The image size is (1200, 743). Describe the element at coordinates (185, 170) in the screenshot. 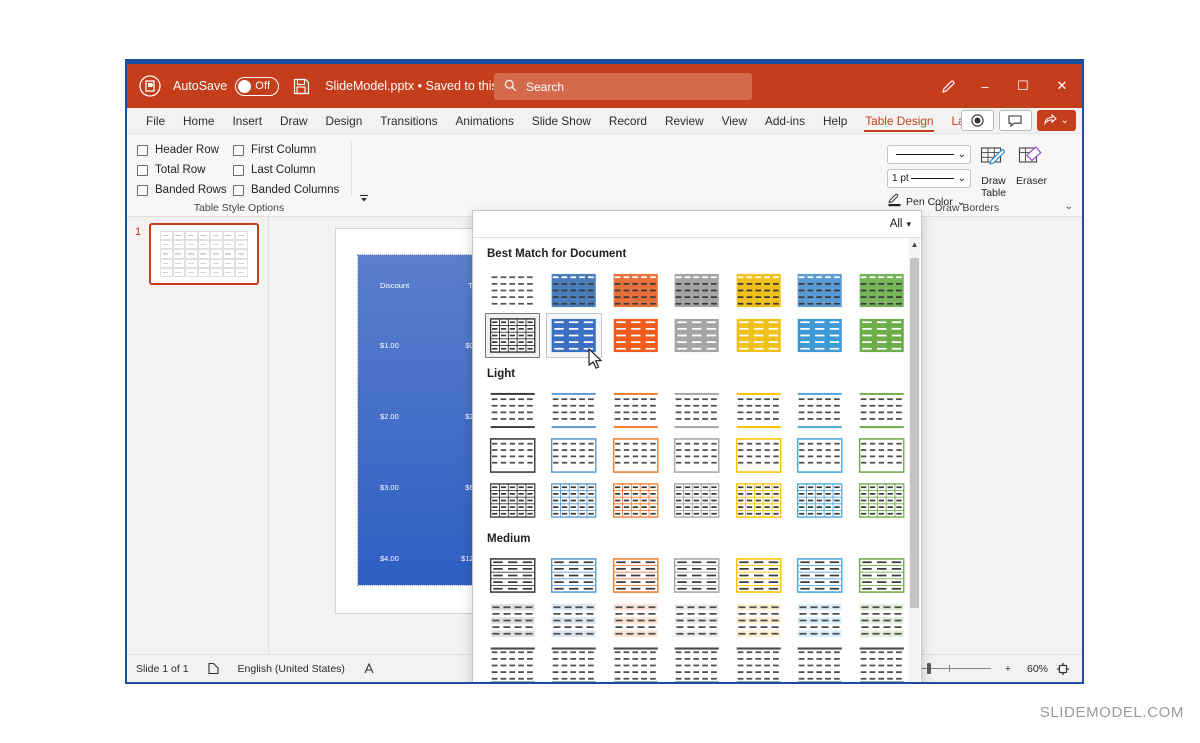

I see `checkbox-total-row: Total Row` at that location.